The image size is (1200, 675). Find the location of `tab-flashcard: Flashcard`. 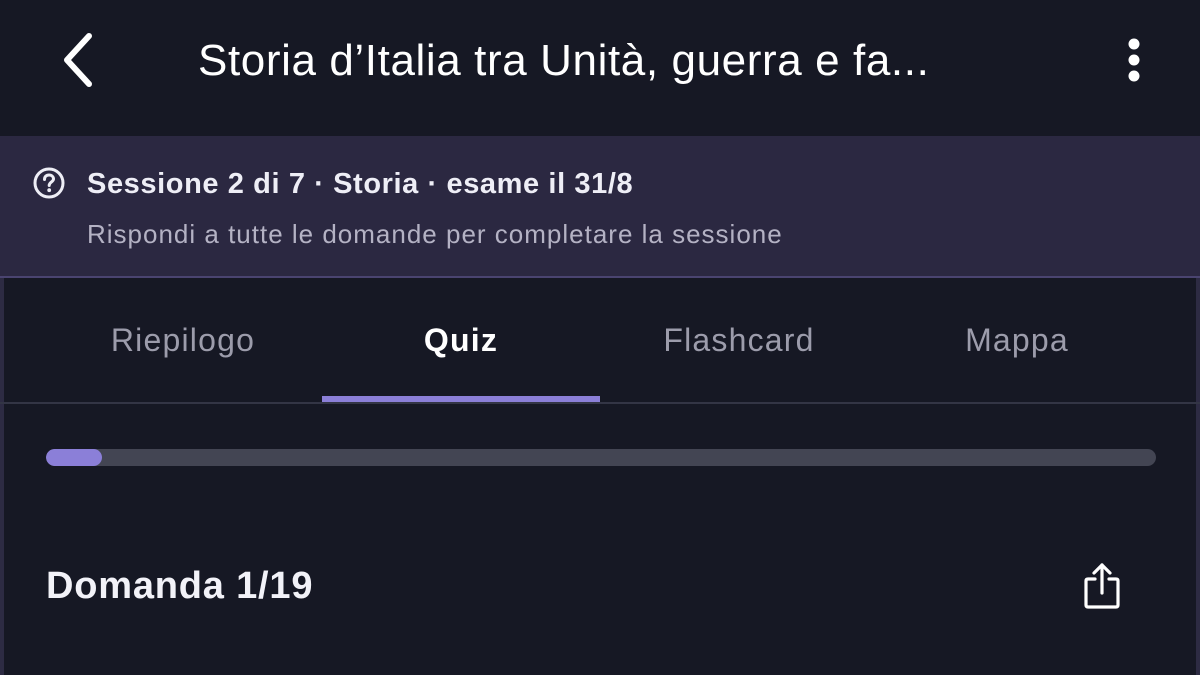

tab-flashcard: Flashcard is located at coordinates (739, 340).